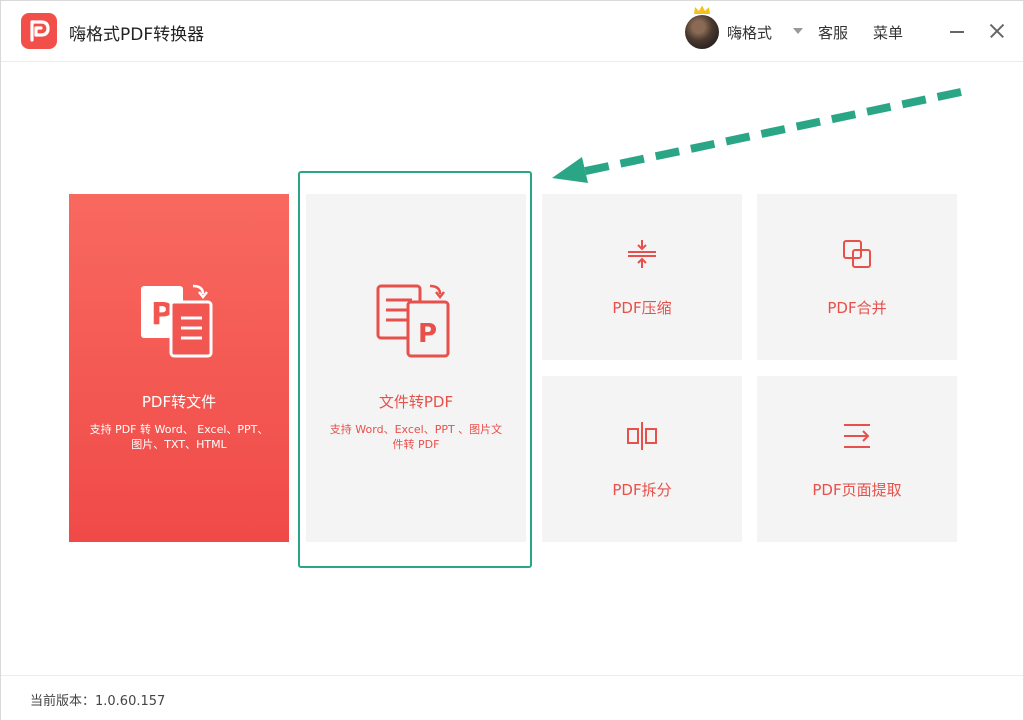 The width and height of the screenshot is (1024, 720). What do you see at coordinates (798, 31) in the screenshot?
I see `chevron-down-icon` at bounding box center [798, 31].